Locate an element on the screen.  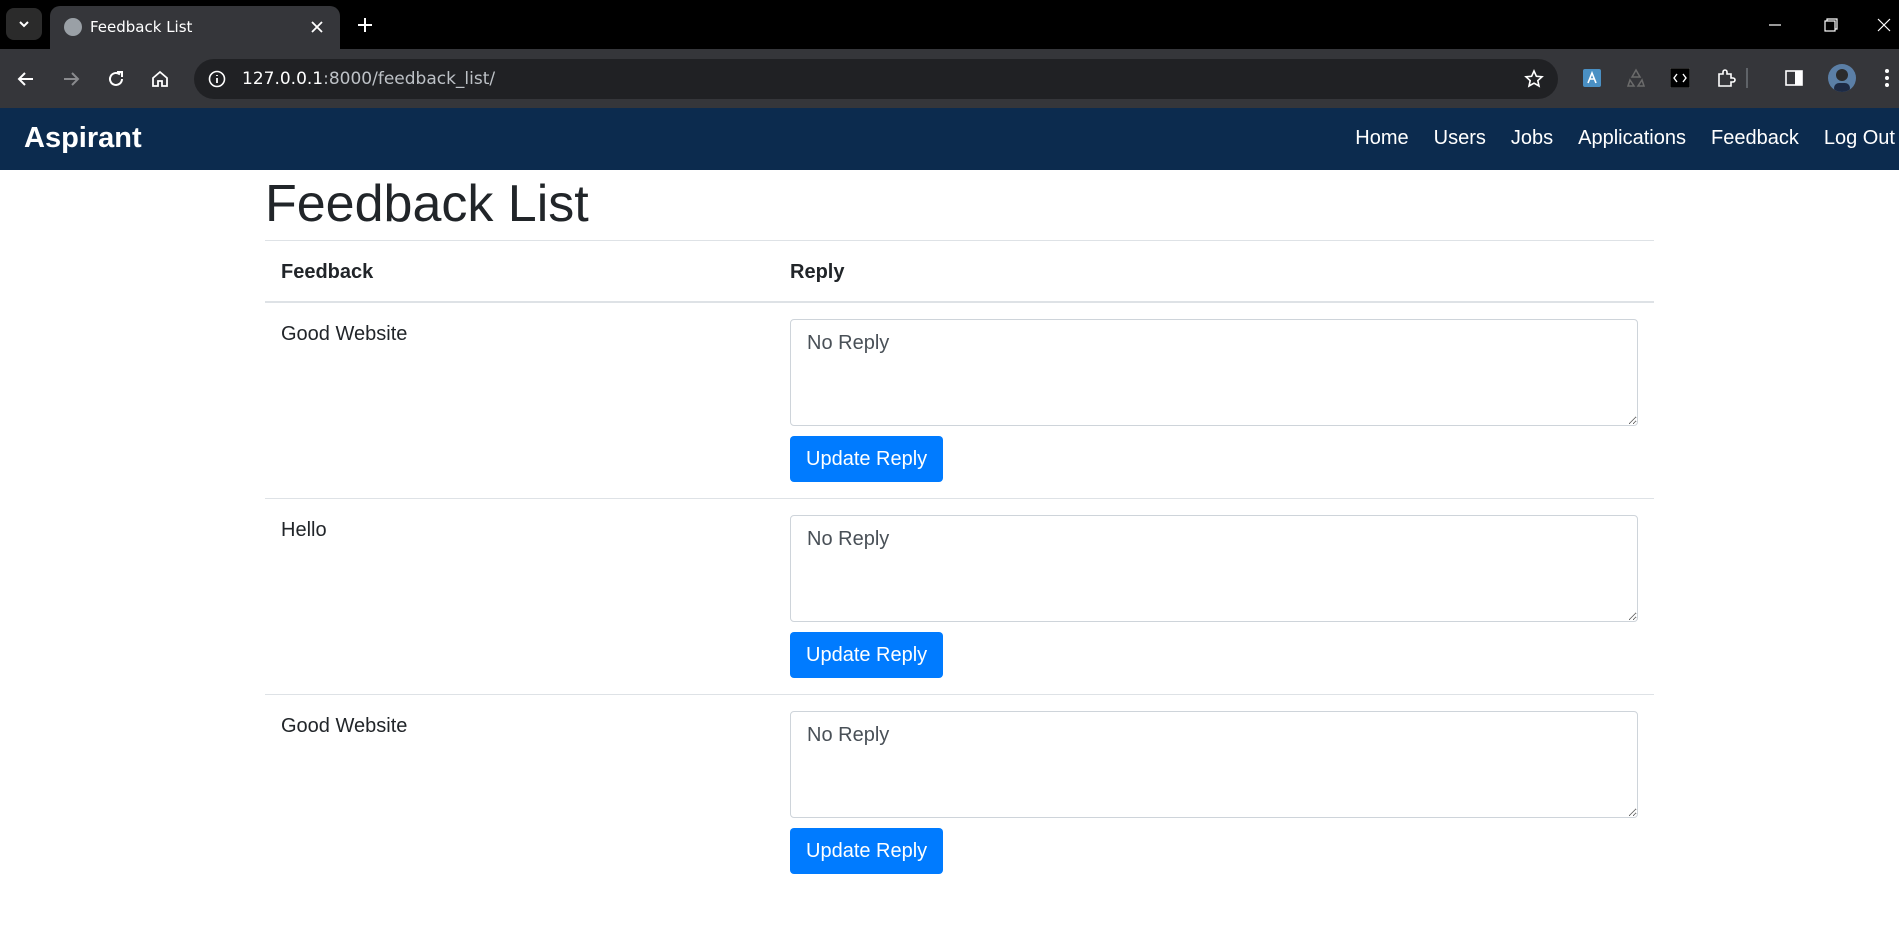
avatar-icon is located at coordinates (1842, 80).